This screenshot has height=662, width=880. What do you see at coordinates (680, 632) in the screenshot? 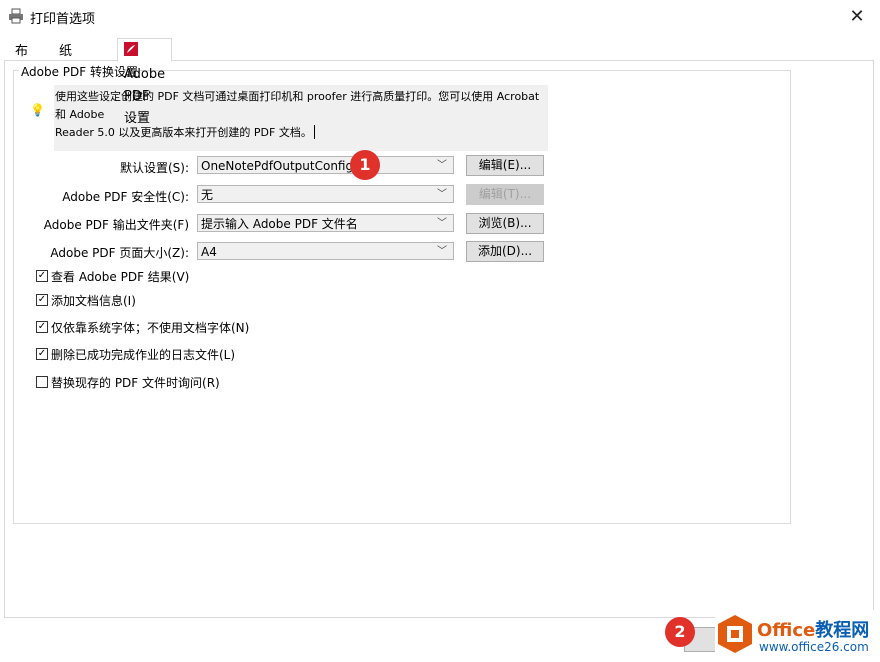
I see `annotation-badge-2: 2` at bounding box center [680, 632].